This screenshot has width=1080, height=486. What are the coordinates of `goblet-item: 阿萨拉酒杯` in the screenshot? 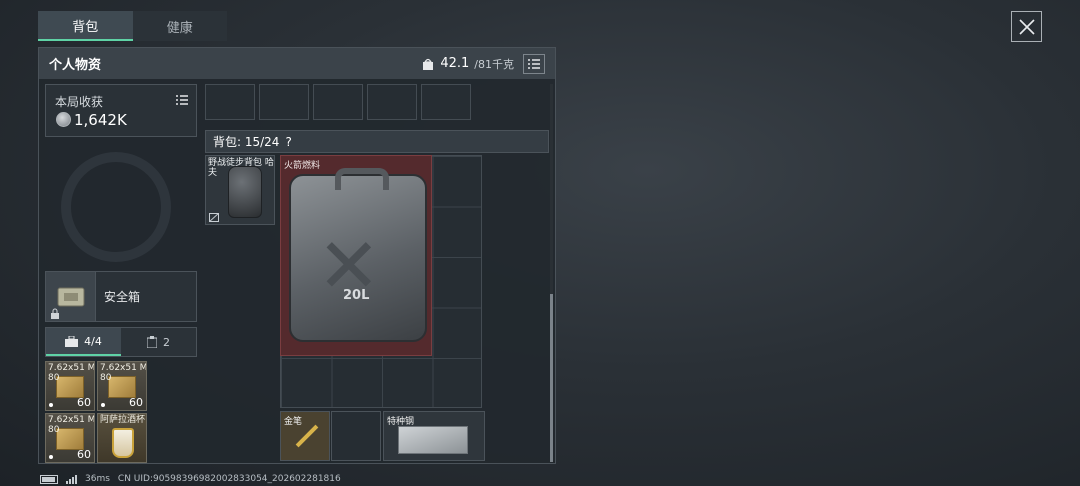 It's located at (122, 438).